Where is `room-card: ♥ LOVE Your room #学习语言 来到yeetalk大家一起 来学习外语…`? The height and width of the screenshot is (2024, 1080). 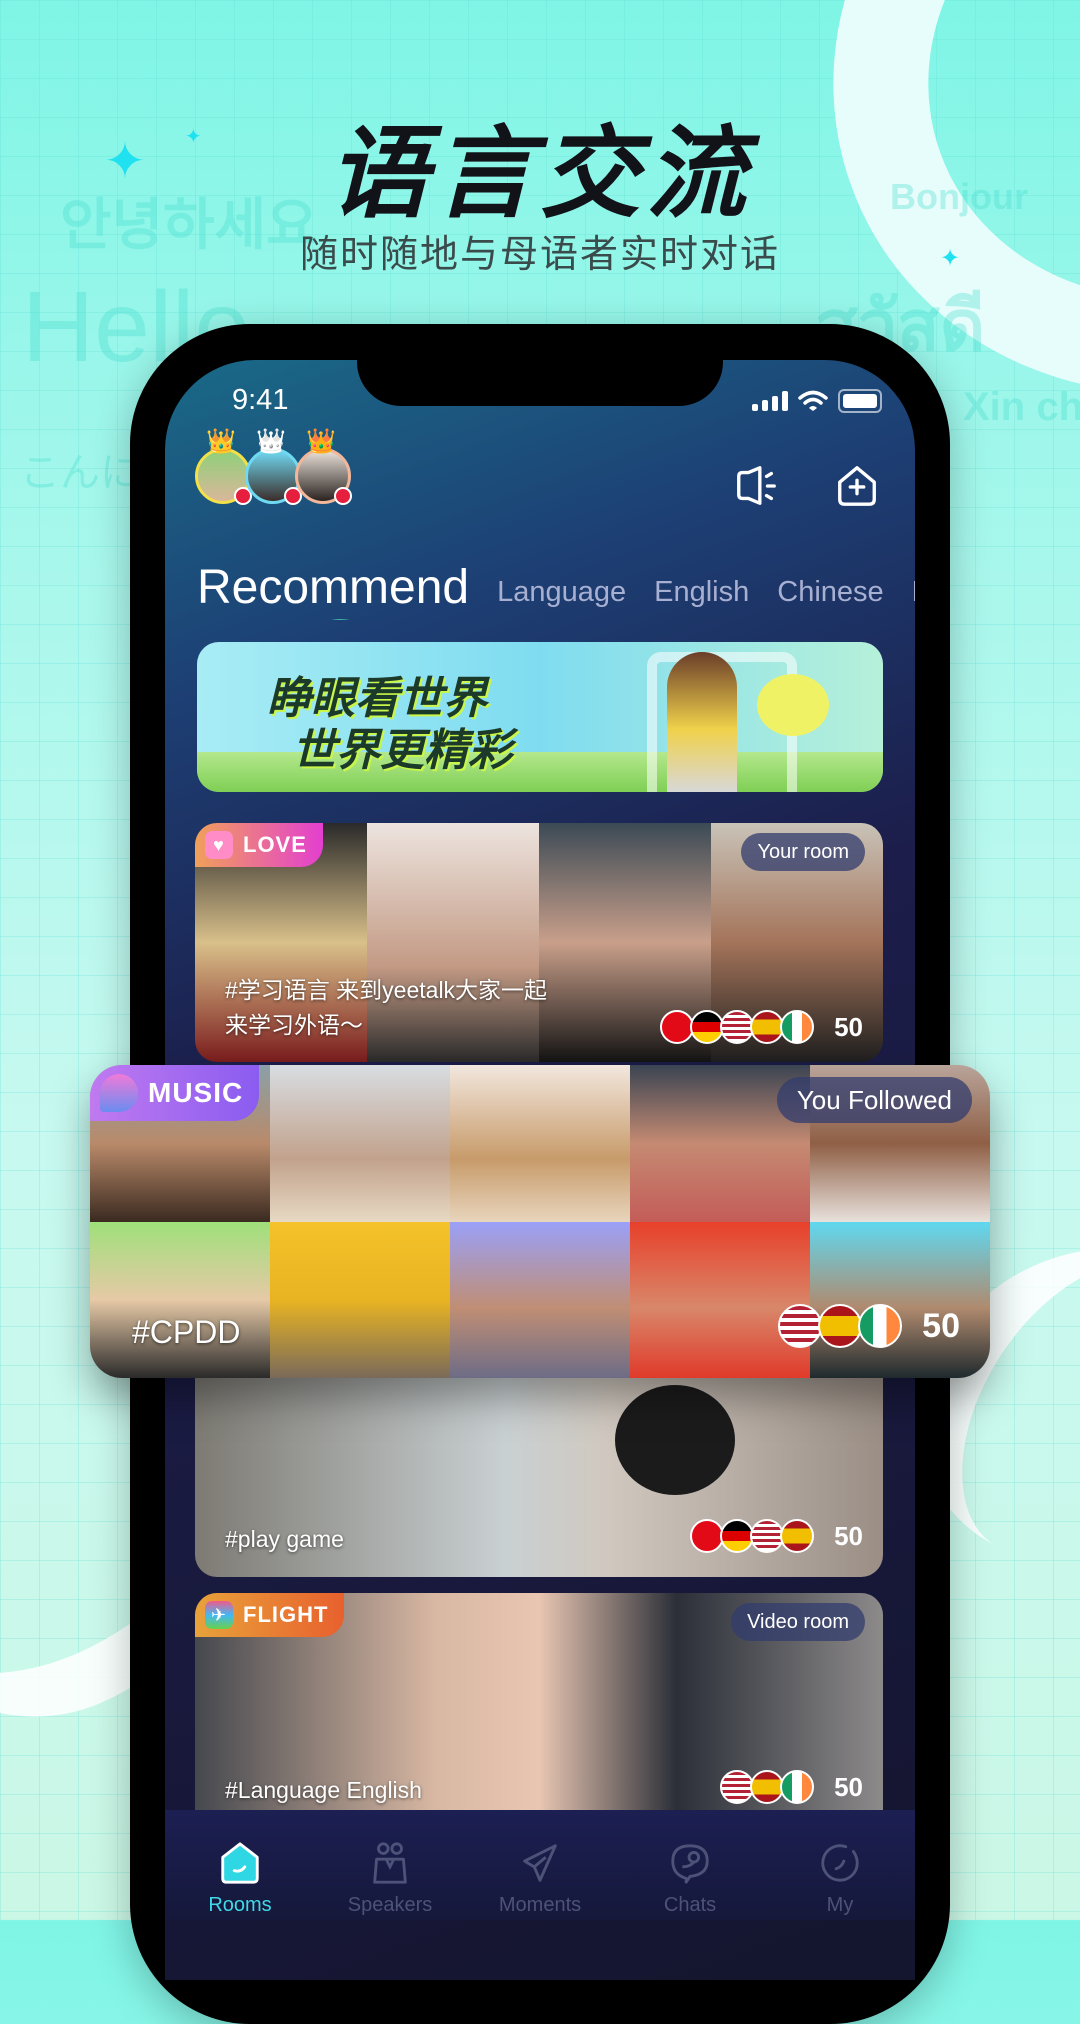 room-card: ♥ LOVE Your room #学习语言 来到yeetalk大家一起 来学习外语… is located at coordinates (539, 942).